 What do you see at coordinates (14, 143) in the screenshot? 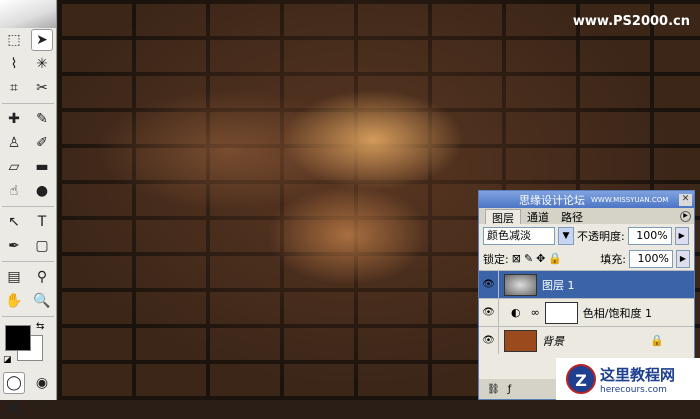
I see `clone-stamp-tool: ♙` at bounding box center [14, 143].